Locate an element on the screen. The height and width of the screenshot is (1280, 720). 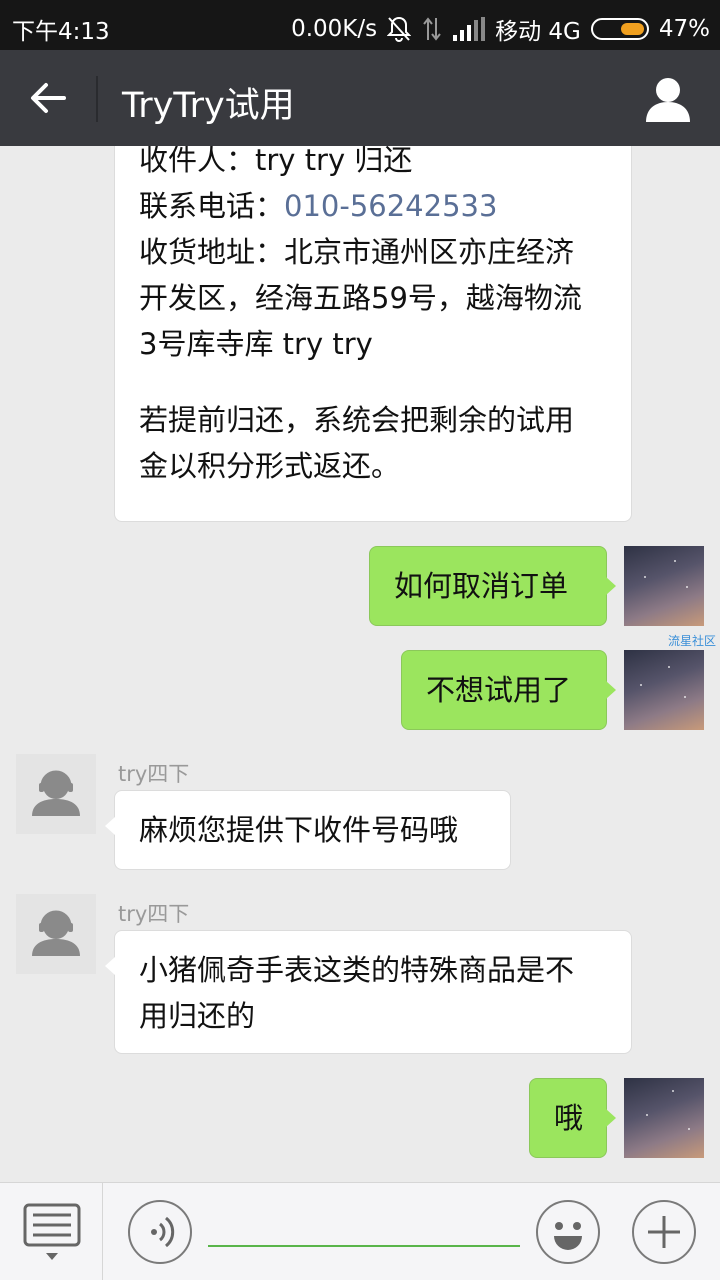
profile-button is located at coordinates (668, 99).